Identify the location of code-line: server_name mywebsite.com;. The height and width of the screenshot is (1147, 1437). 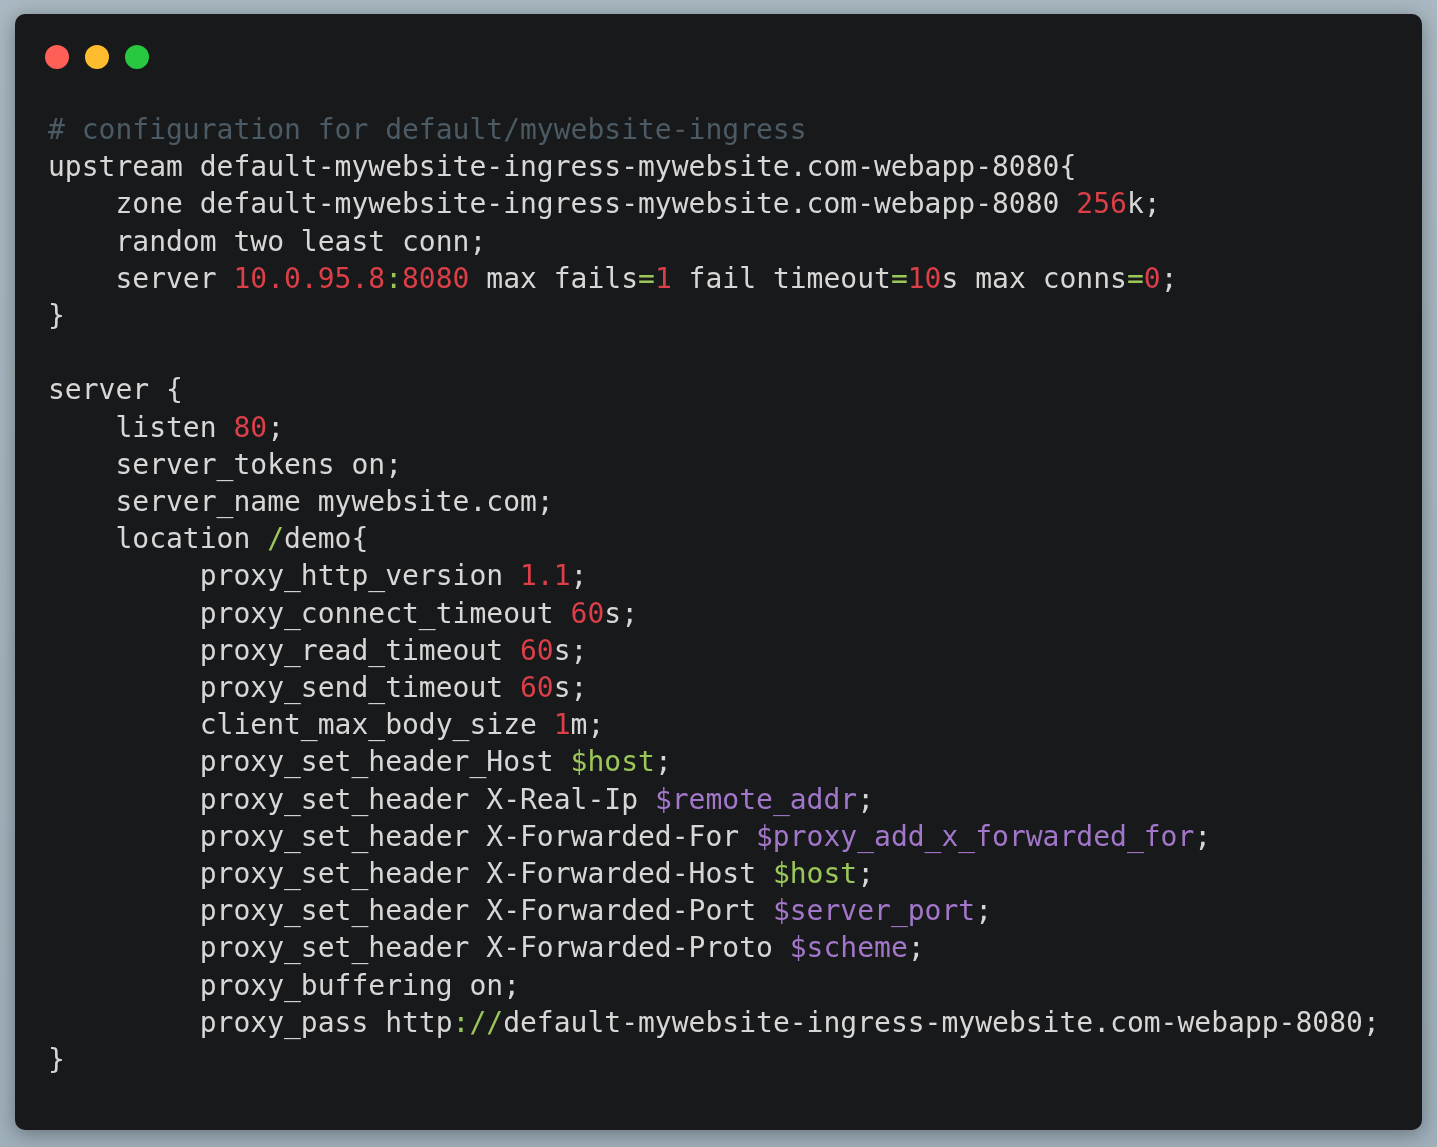
(334, 502).